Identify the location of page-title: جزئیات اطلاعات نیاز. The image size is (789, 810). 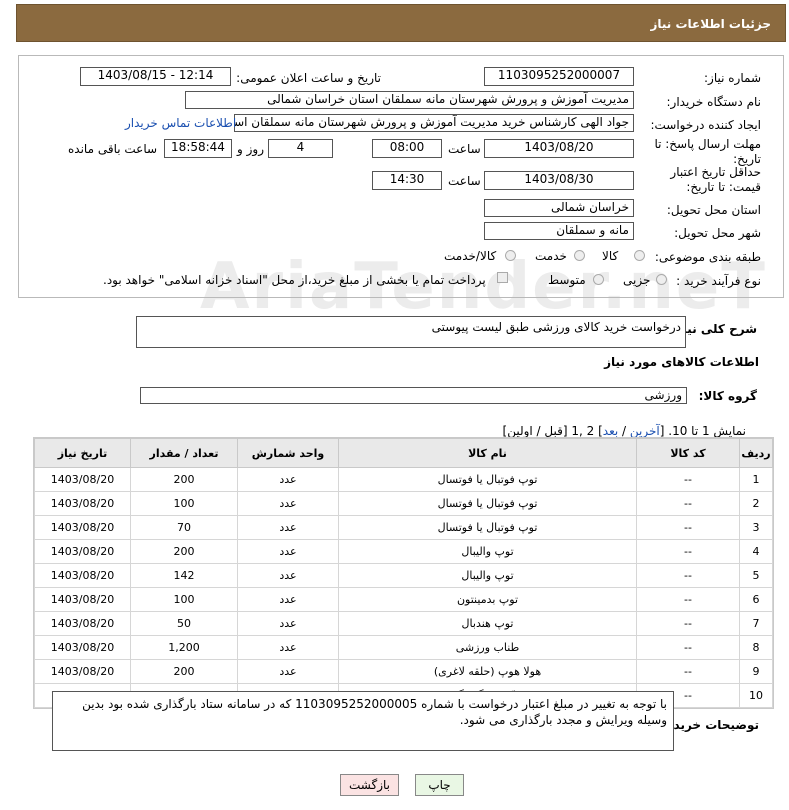
(710, 24).